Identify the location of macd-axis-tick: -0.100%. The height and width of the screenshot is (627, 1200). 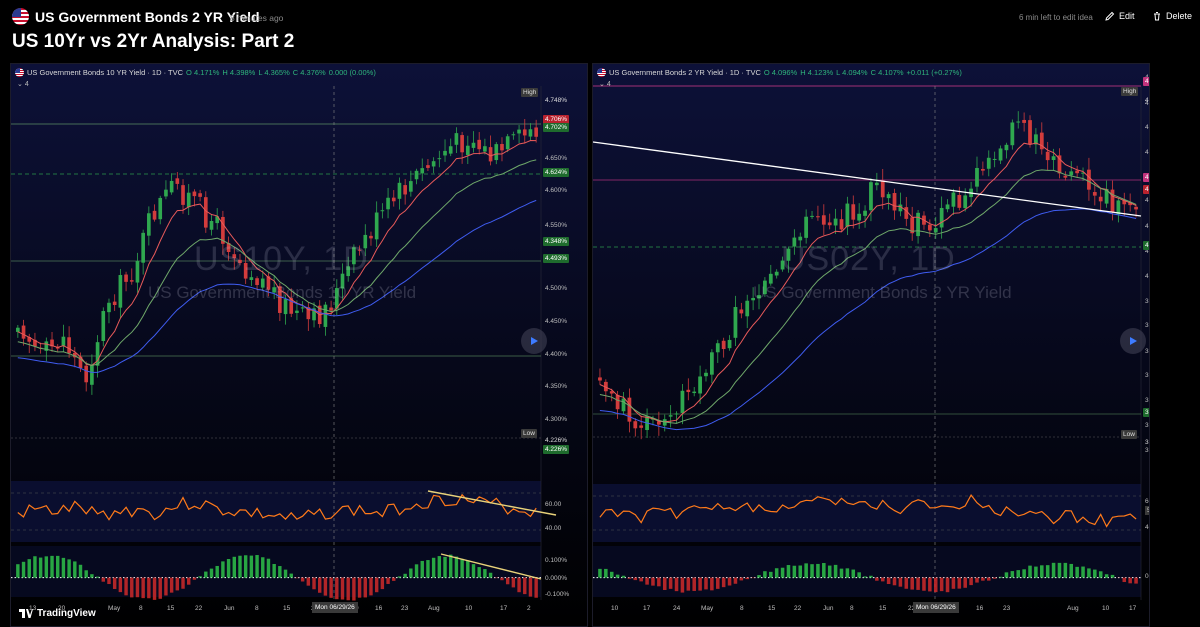
(557, 594).